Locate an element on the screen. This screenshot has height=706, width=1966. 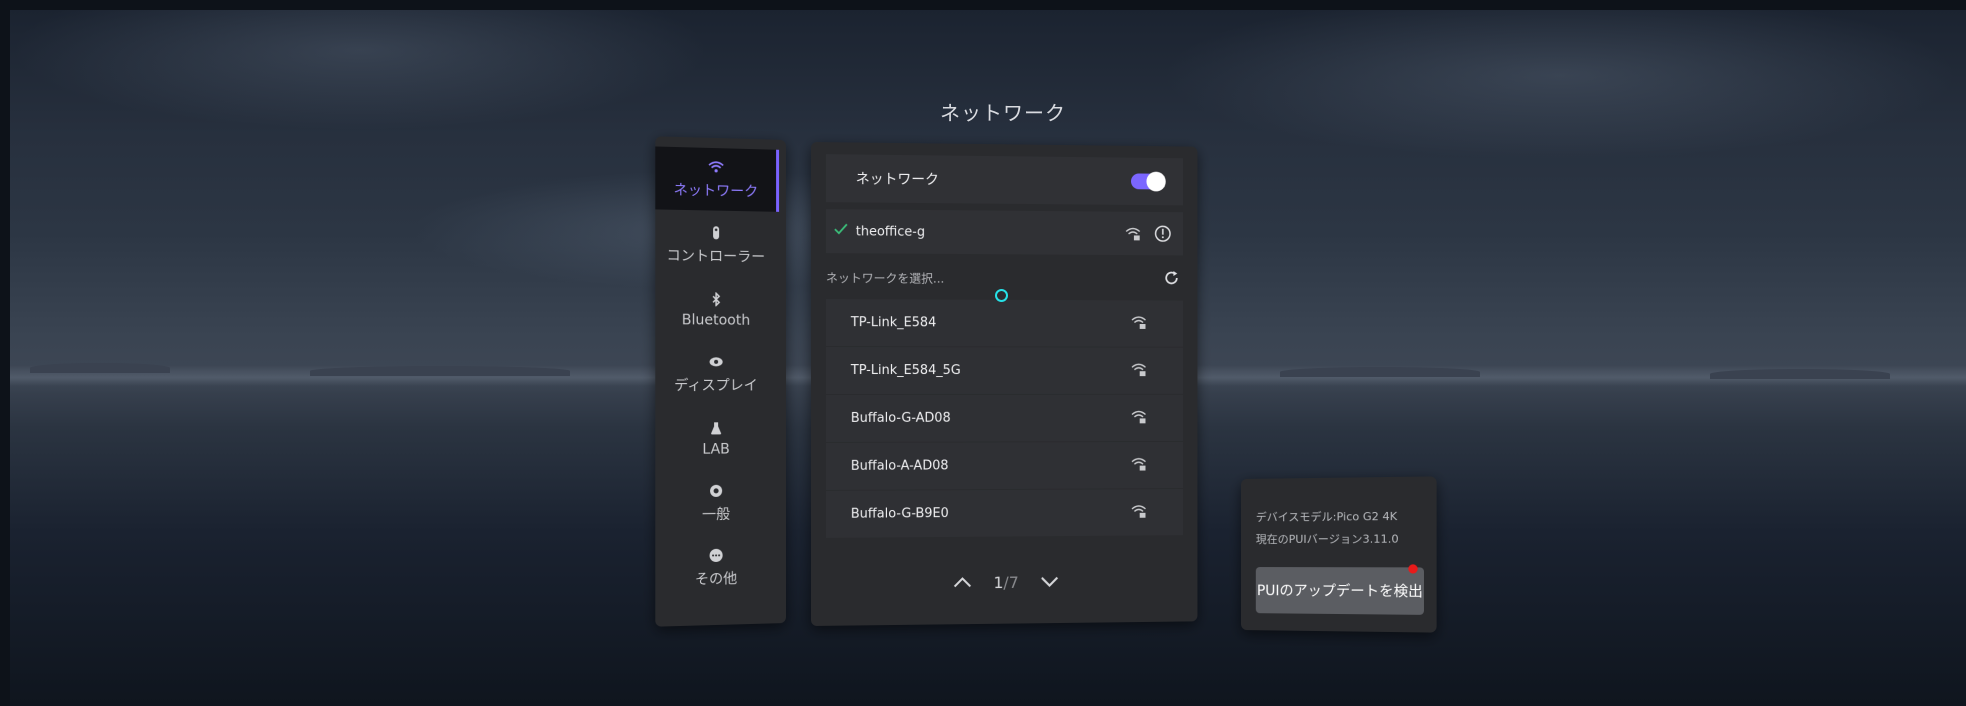
sidebar-item-bluetooth: Bluetooth is located at coordinates (715, 309).